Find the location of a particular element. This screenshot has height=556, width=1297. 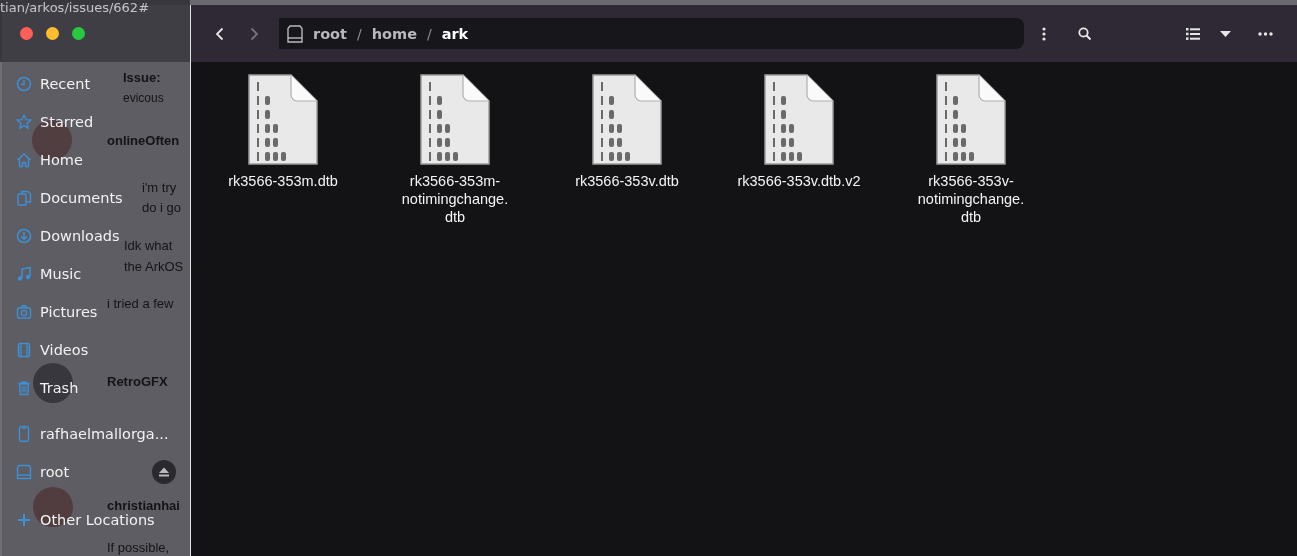

quote-text: do i go is located at coordinates (162, 207).